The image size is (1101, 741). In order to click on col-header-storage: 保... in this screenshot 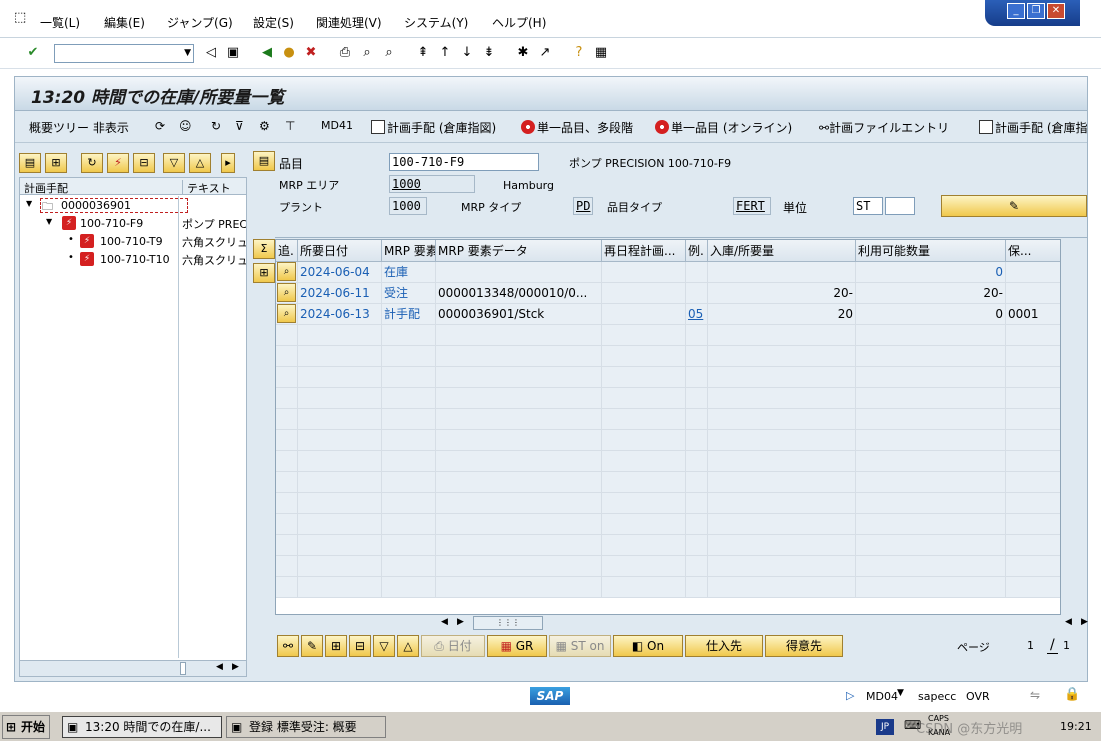, I will do `click(1033, 251)`.